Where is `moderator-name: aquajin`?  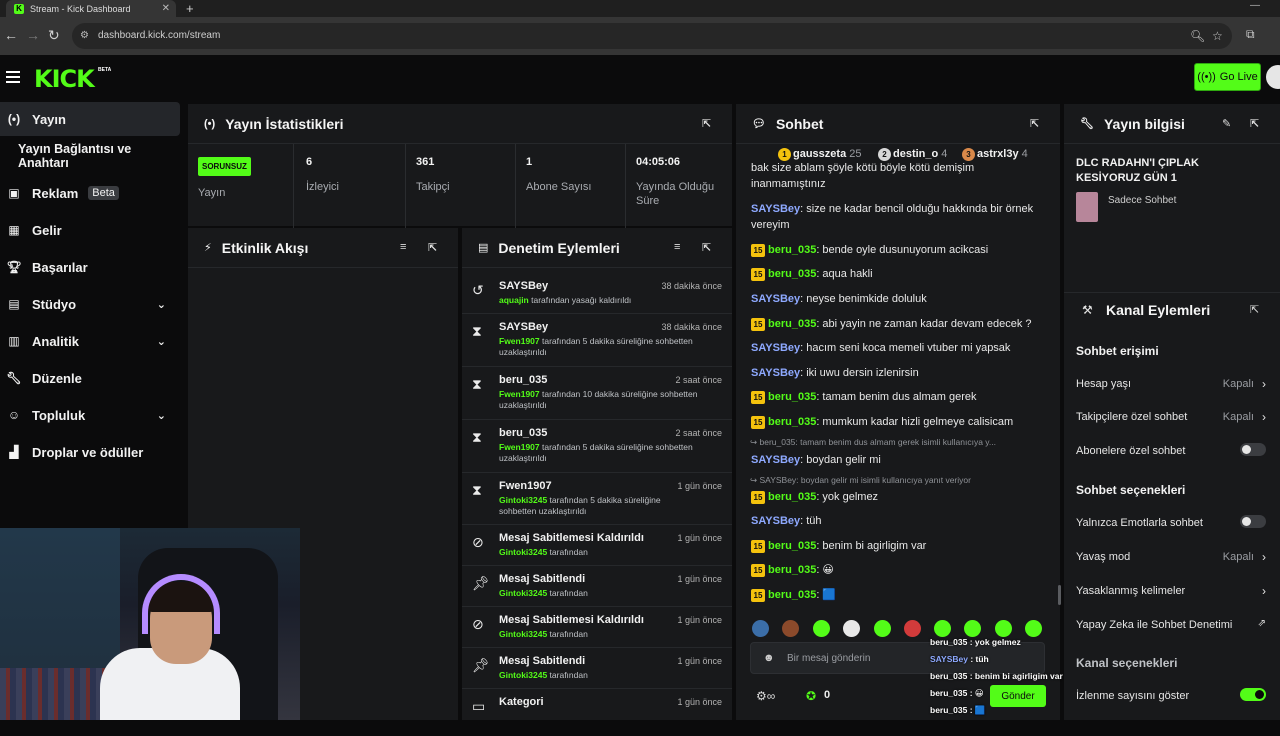
moderator-name: aquajin is located at coordinates (514, 300).